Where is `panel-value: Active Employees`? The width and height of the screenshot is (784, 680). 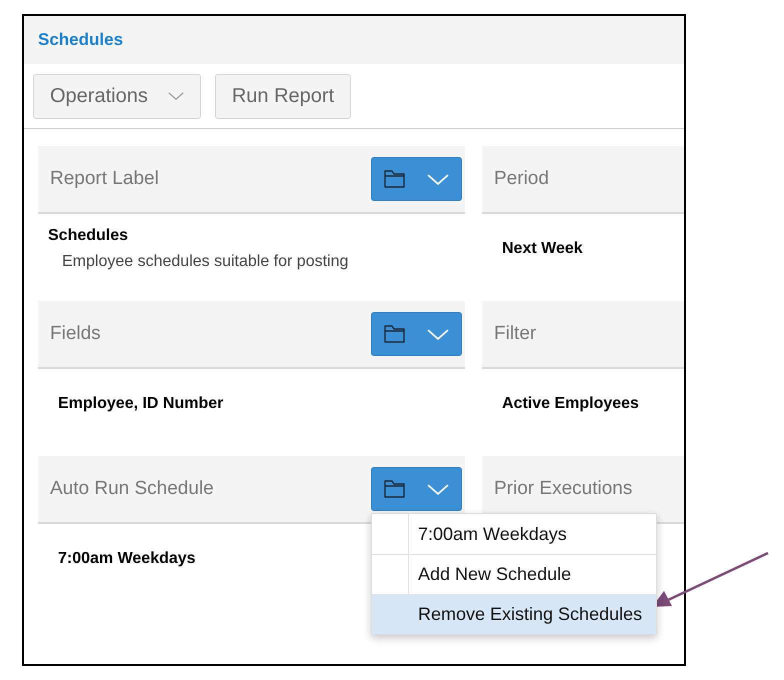 panel-value: Active Employees is located at coordinates (570, 404).